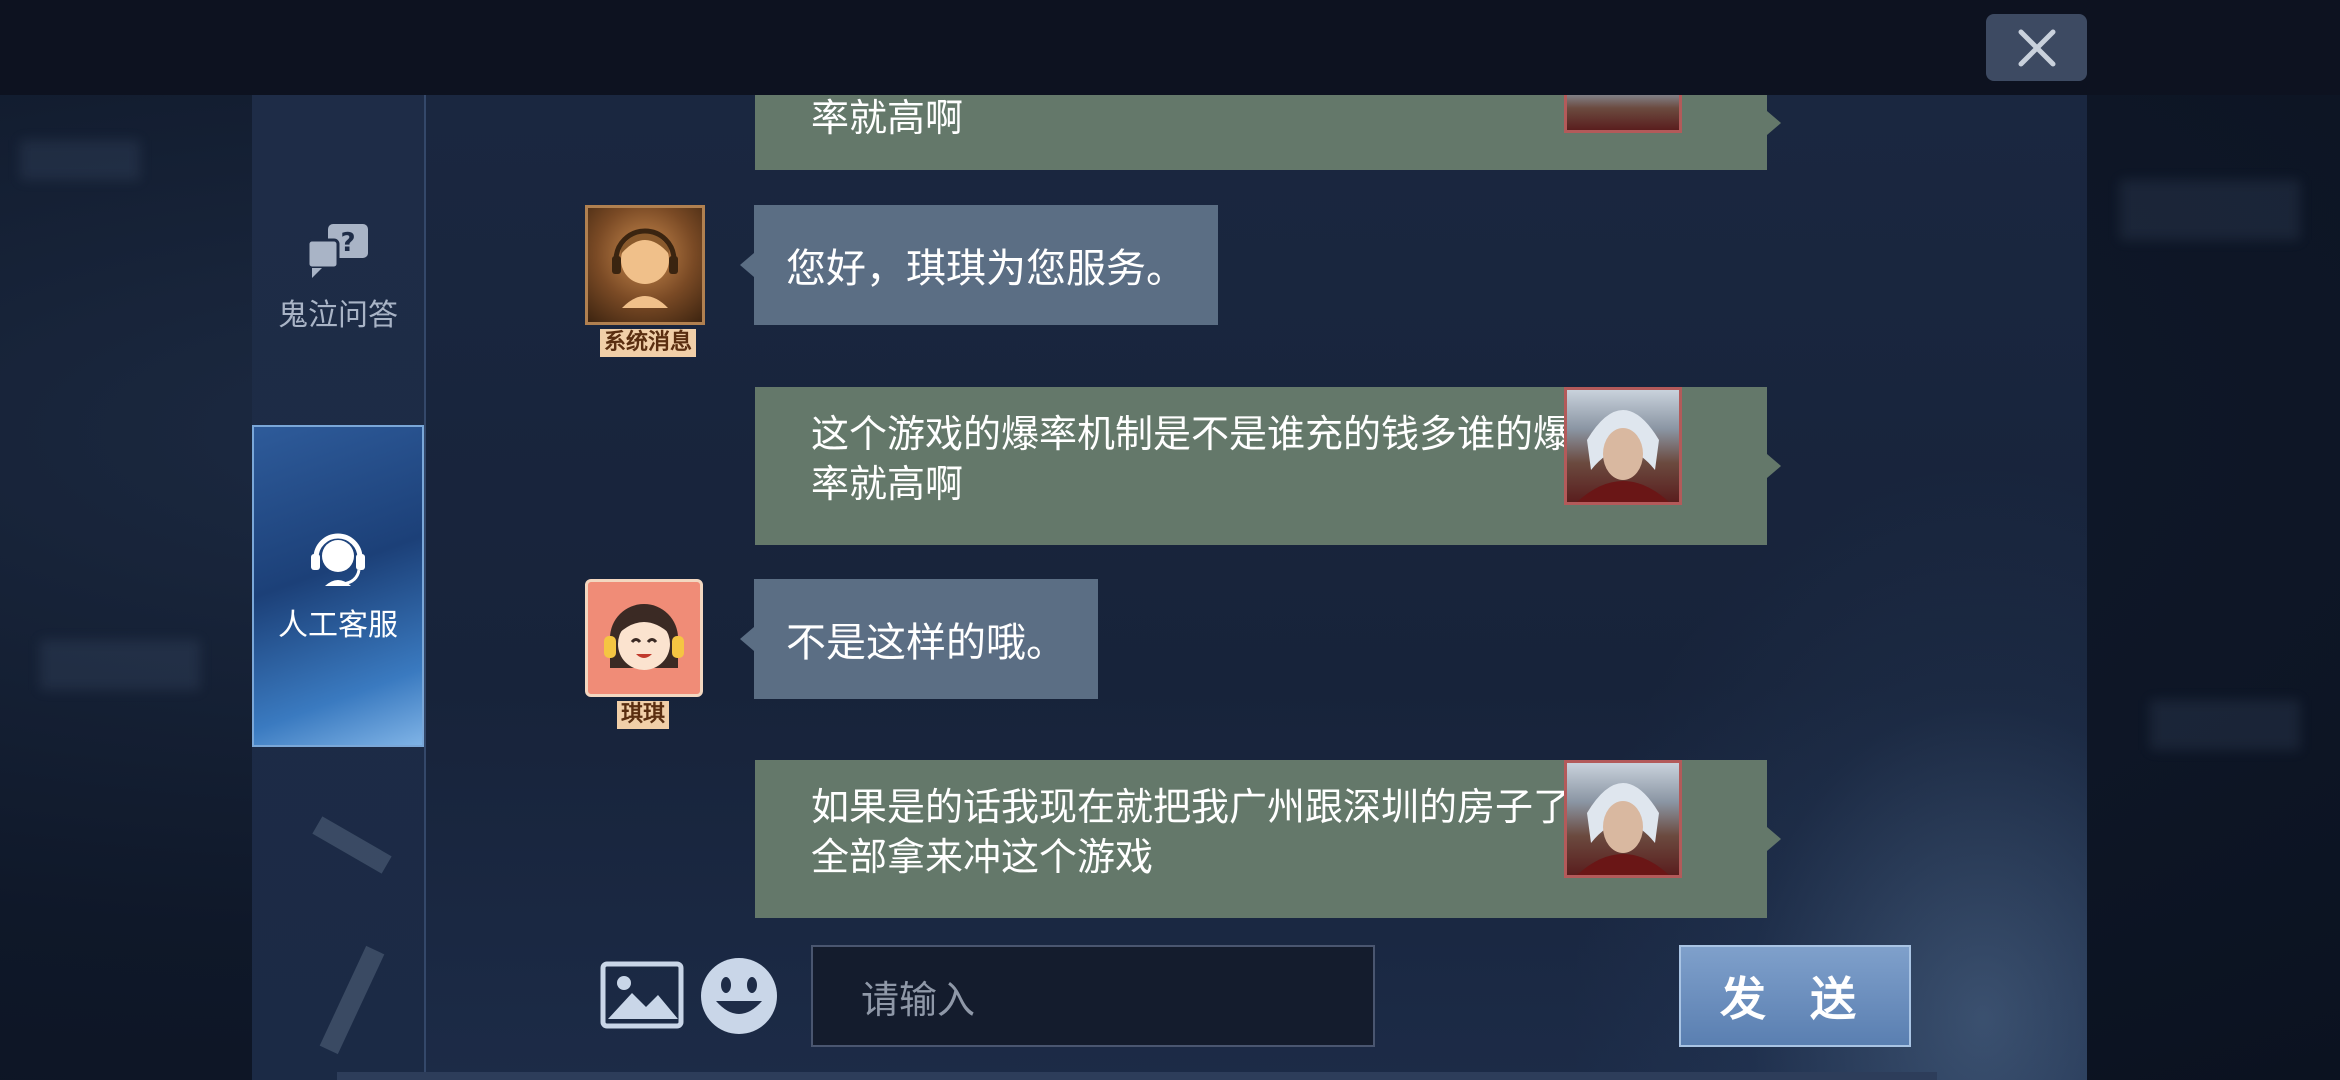 The image size is (2340, 1080). I want to click on message-text: 不是这样的哦。, so click(926, 643).